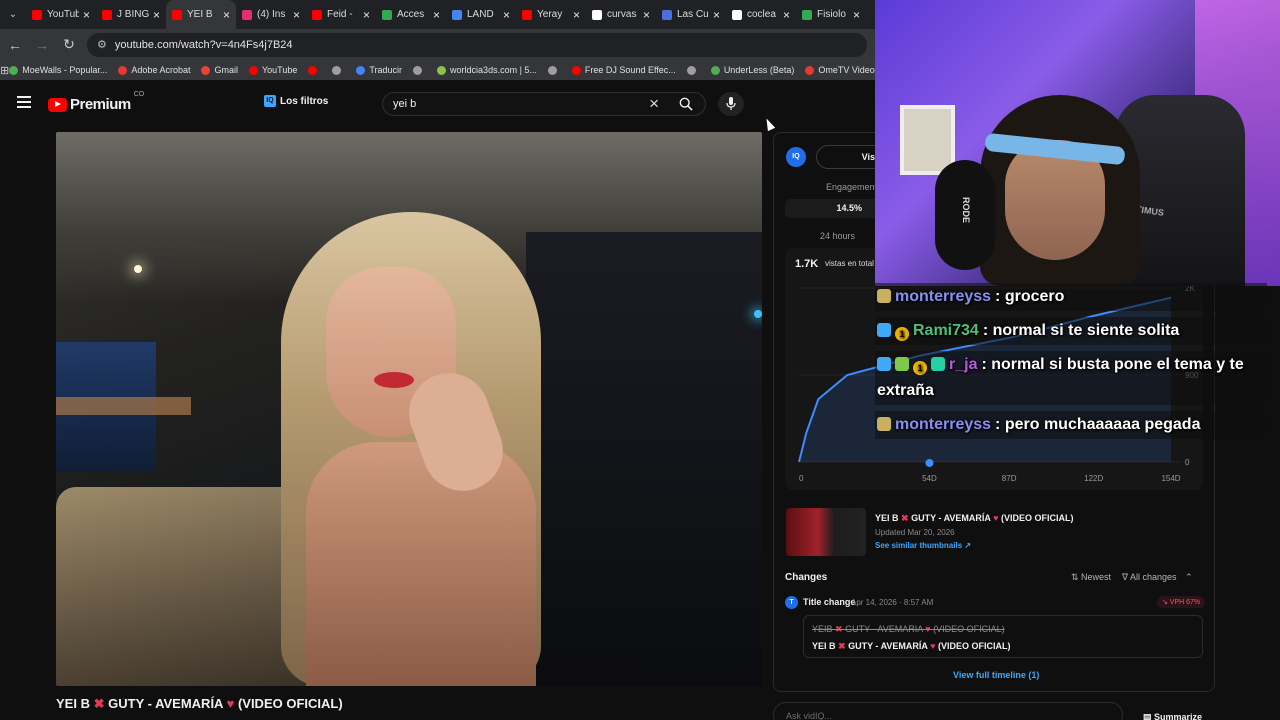 The image size is (1280, 720). I want to click on voice-search-icon, so click(731, 104).